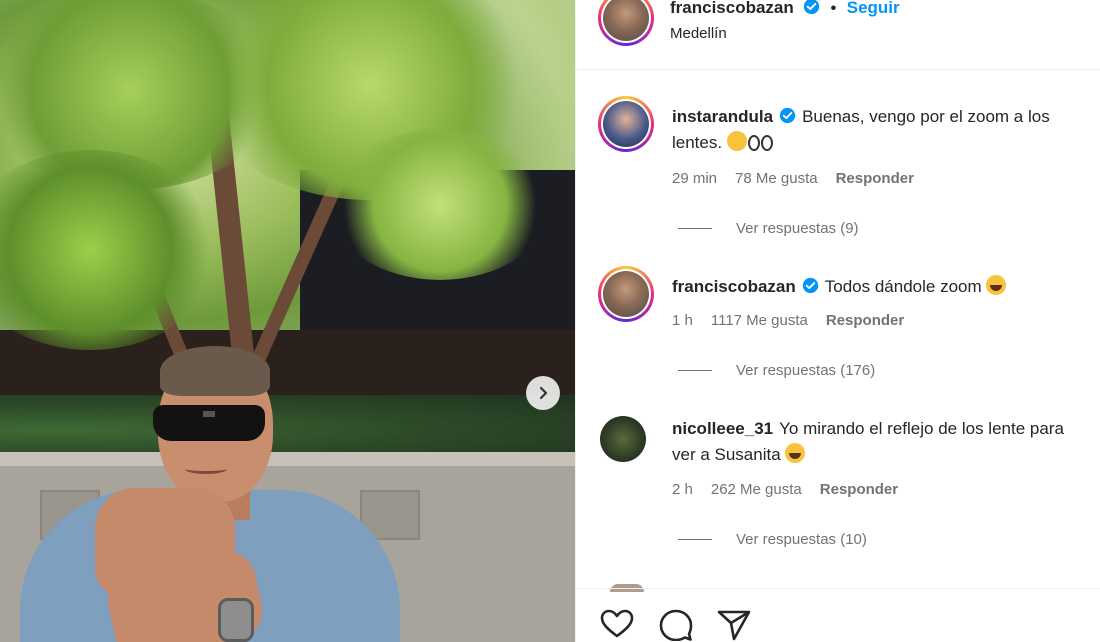 This screenshot has height=642, width=1100. Describe the element at coordinates (206, 469) in the screenshot. I see `person-smile` at that location.